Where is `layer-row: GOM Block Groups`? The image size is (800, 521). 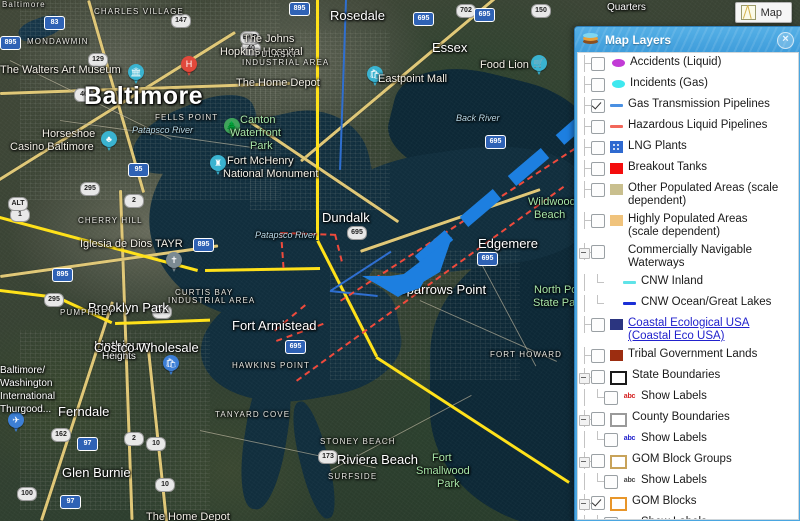
layer-row: GOM Block Groups is located at coordinates (688, 460).